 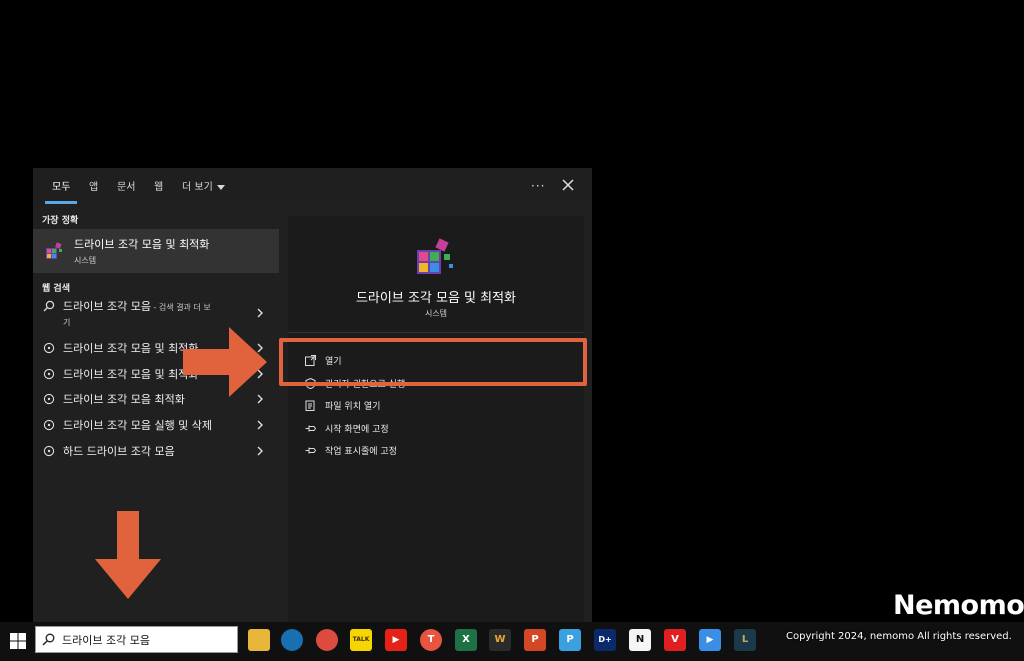 I want to click on best-match-title: 드라이브 조각 모음 및 최적화, so click(x=142, y=244).